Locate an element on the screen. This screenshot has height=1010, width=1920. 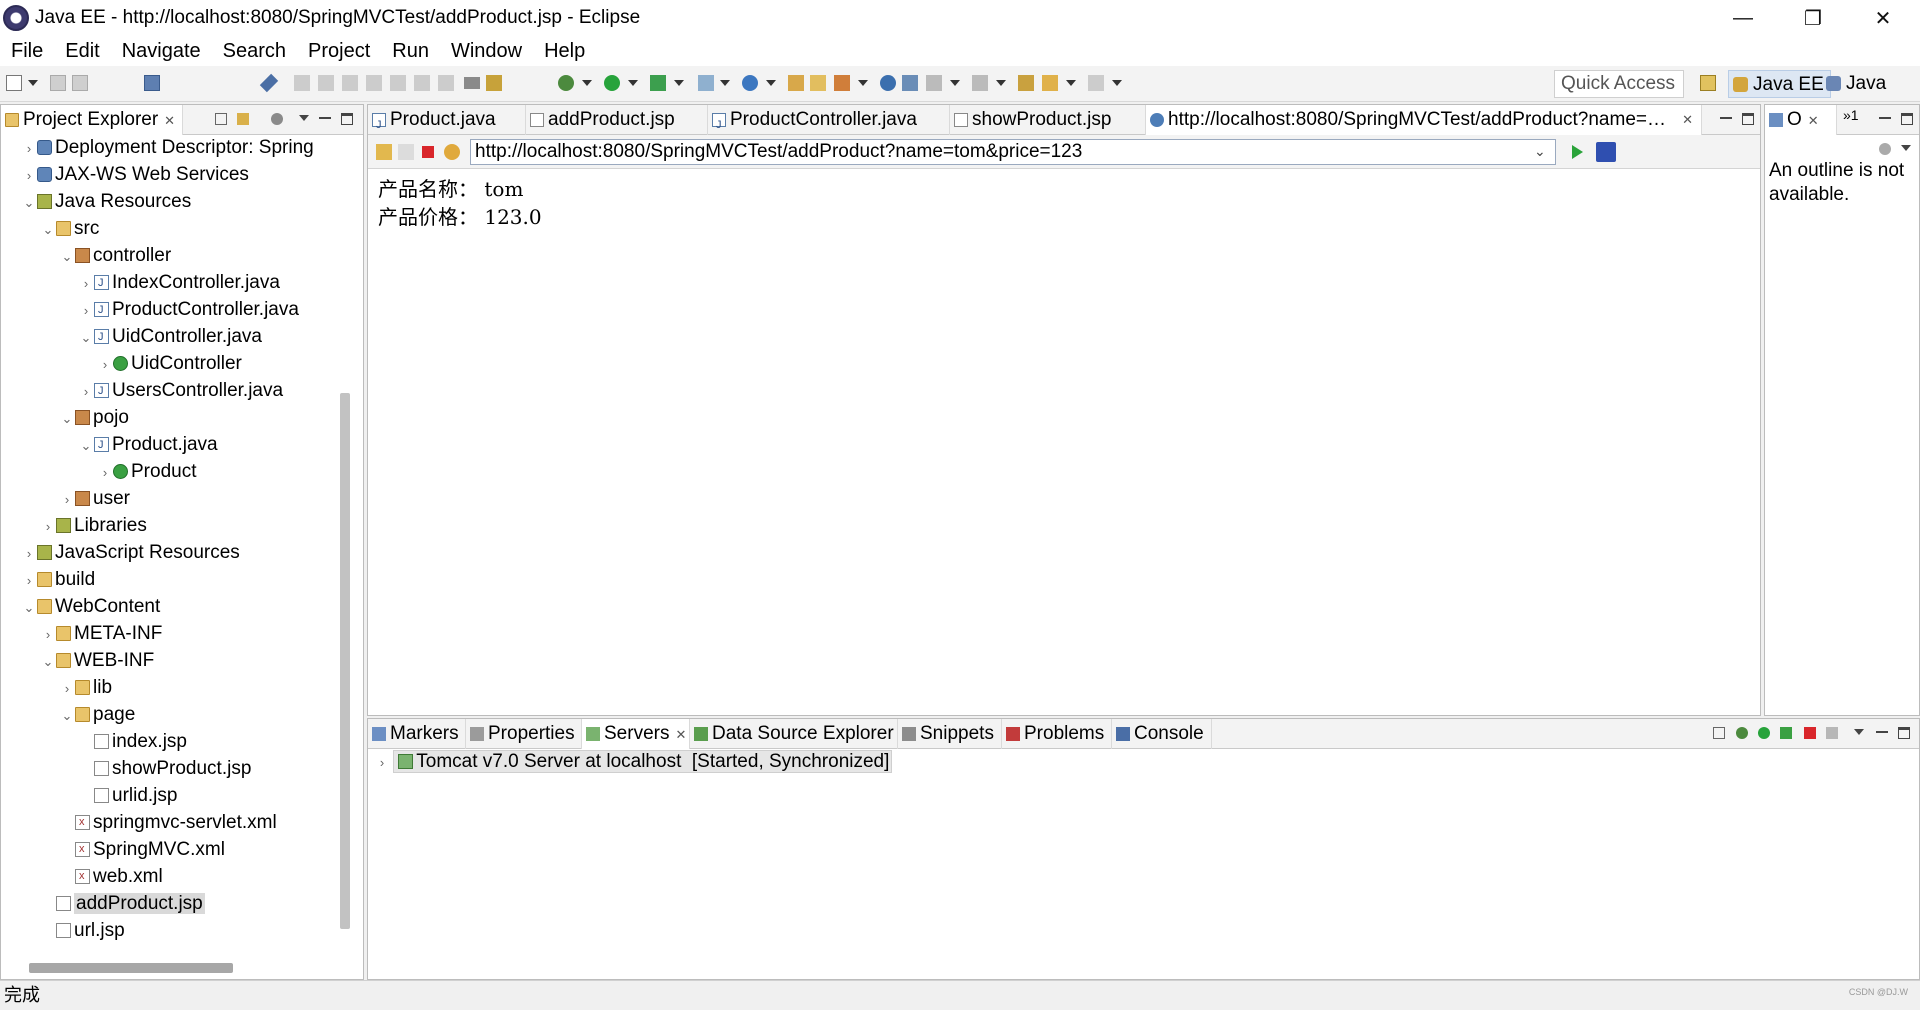
bottom-tab: Problems is located at coordinates (1057, 734).